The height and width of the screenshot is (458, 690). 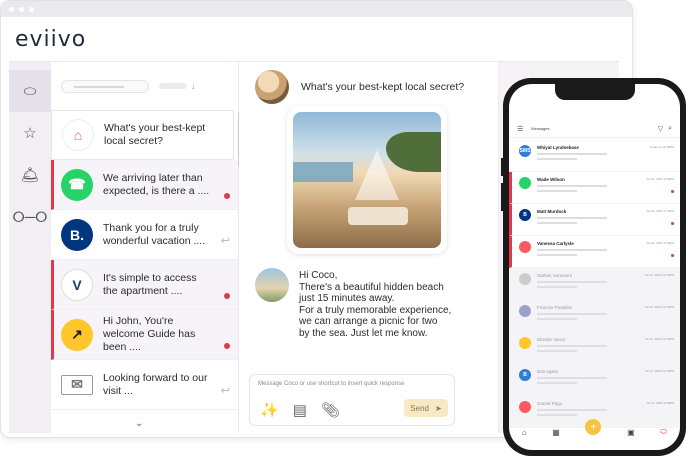 I want to click on channel-icon: B, so click(x=525, y=215).